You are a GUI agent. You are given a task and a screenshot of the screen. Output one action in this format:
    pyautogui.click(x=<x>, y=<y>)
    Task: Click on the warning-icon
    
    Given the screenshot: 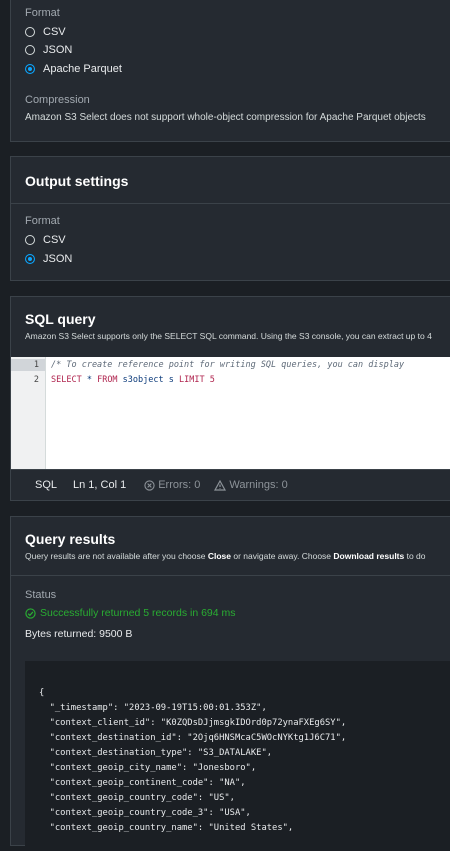 What is the action you would take?
    pyautogui.click(x=220, y=485)
    